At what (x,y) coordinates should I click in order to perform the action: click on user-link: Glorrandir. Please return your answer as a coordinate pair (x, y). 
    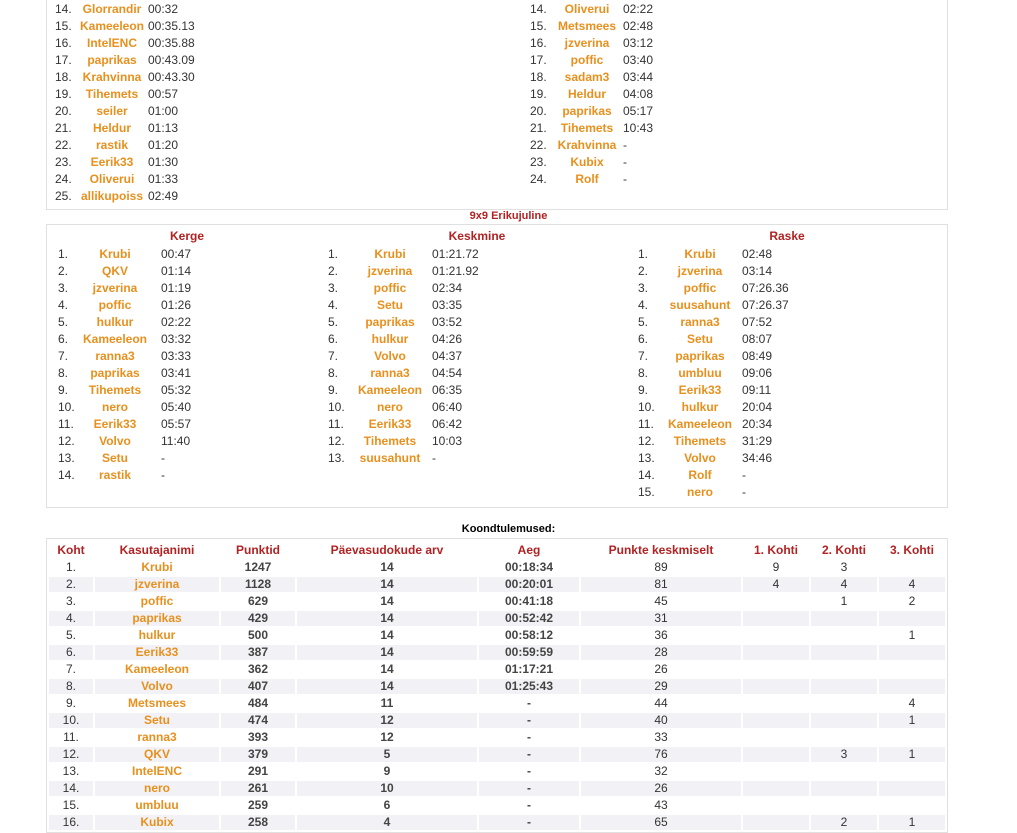
    Looking at the image, I should click on (112, 9).